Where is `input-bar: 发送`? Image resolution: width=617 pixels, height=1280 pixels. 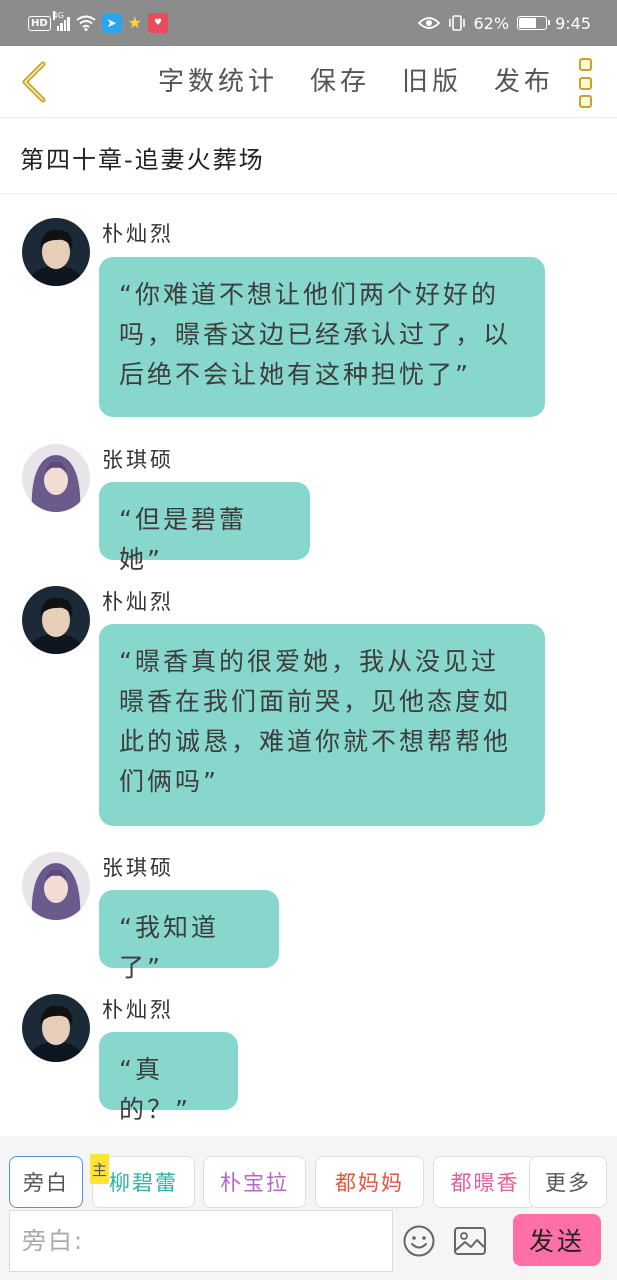 input-bar: 发送 is located at coordinates (308, 1245).